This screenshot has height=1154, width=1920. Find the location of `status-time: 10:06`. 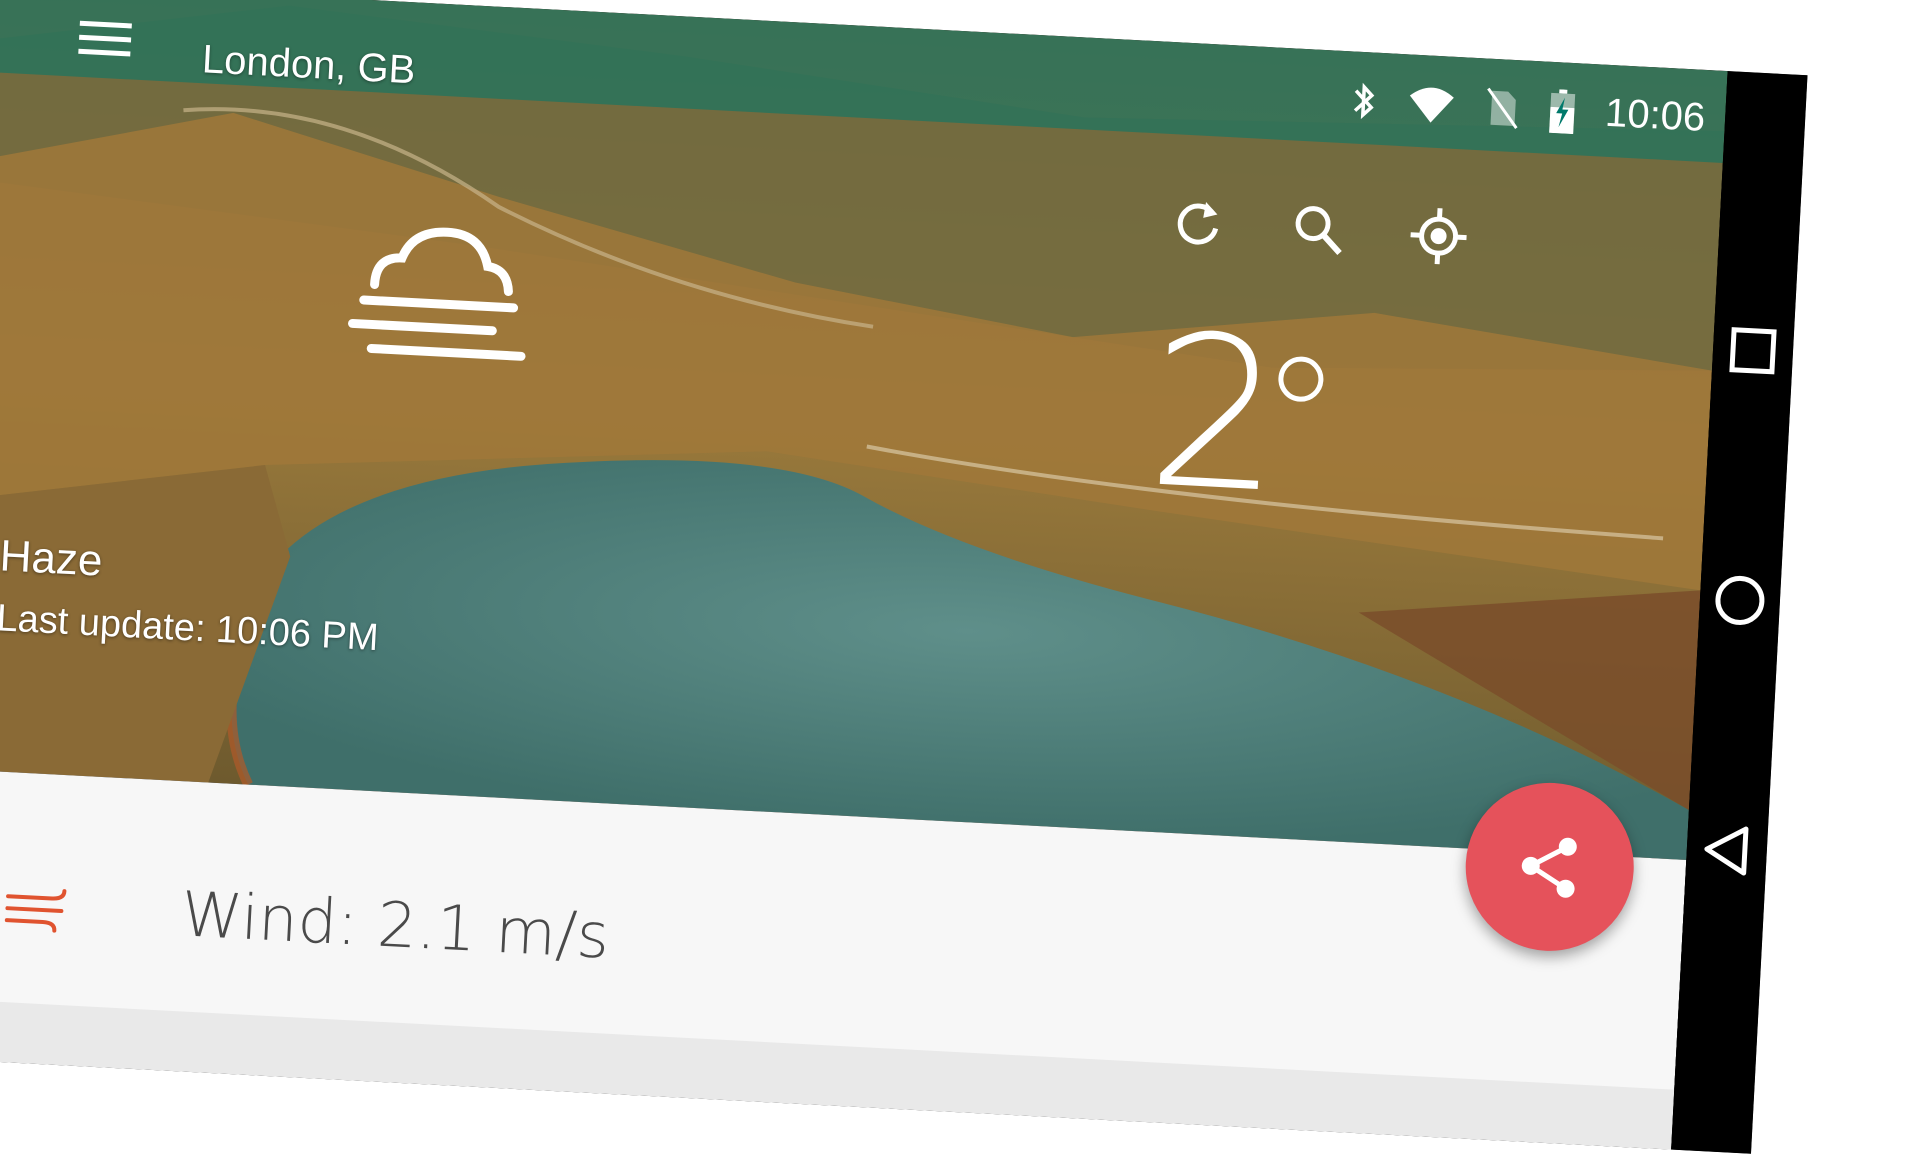

status-time: 10:06 is located at coordinates (1655, 115).